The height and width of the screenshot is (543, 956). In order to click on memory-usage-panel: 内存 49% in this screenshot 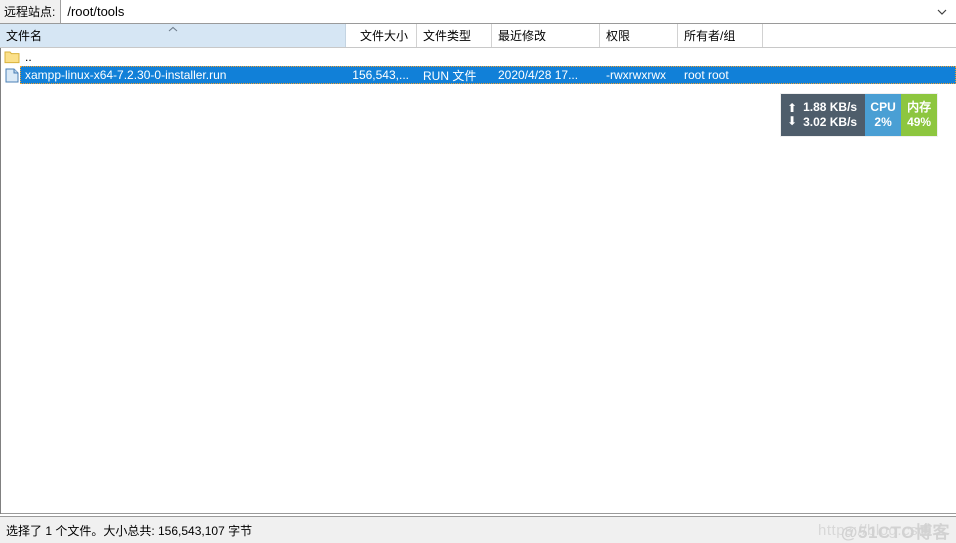, I will do `click(919, 115)`.